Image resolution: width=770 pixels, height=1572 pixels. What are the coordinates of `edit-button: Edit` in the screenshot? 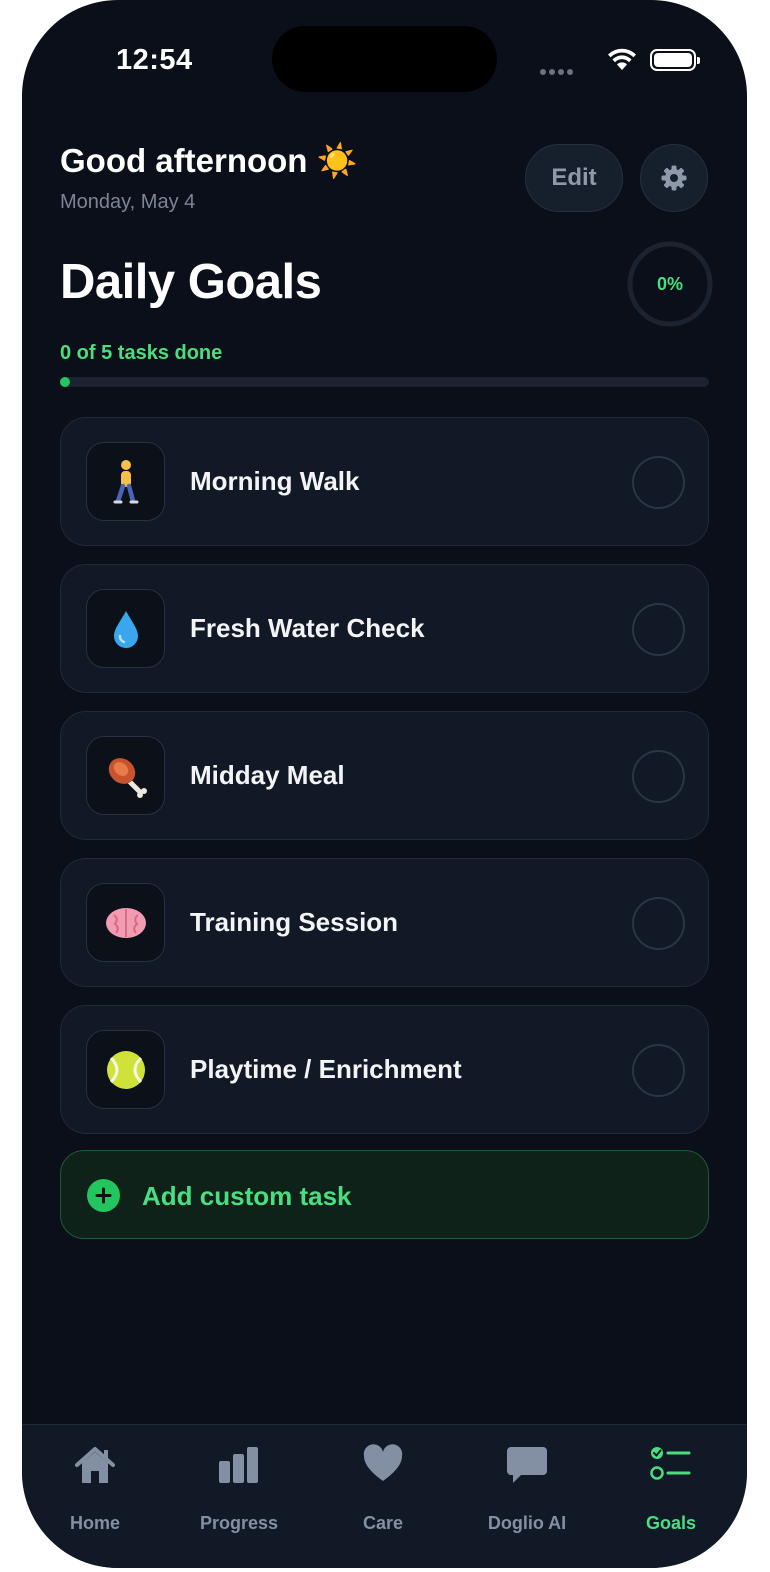 It's located at (574, 178).